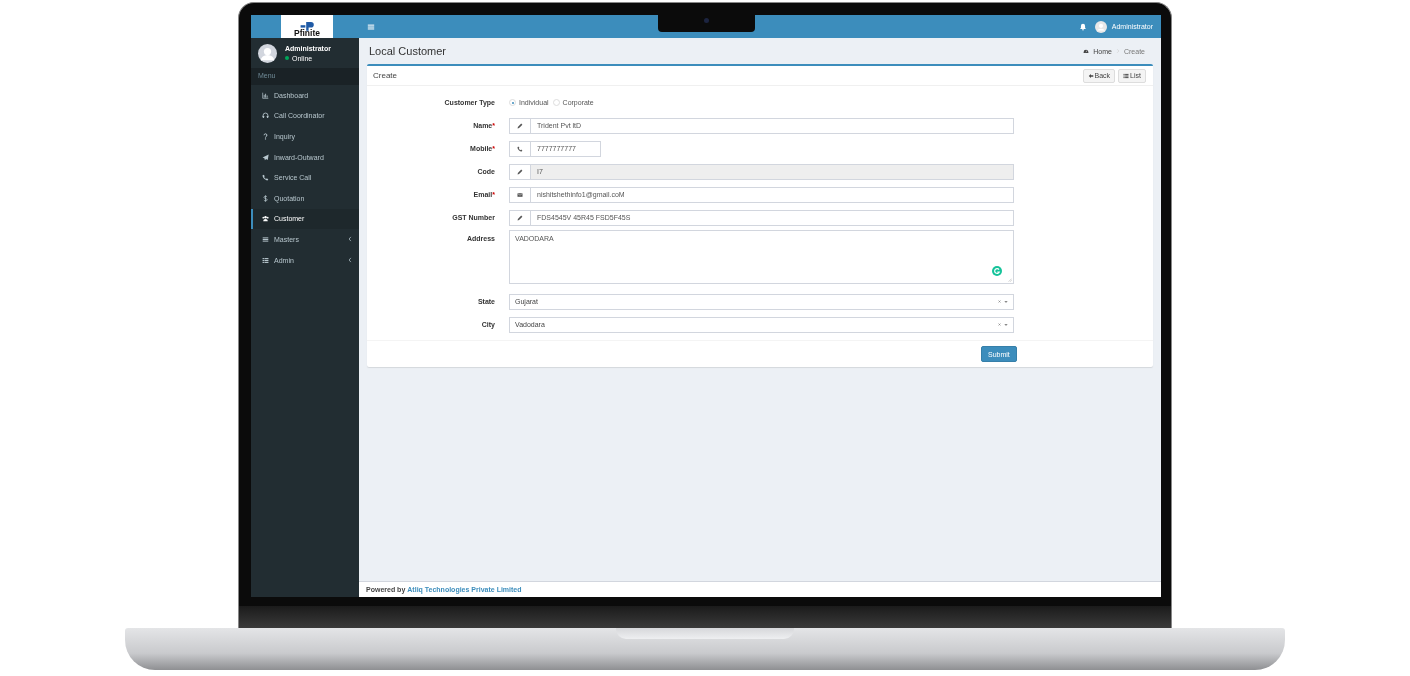 The width and height of the screenshot is (1410, 676). What do you see at coordinates (265, 157) in the screenshot?
I see `paper-plane-icon` at bounding box center [265, 157].